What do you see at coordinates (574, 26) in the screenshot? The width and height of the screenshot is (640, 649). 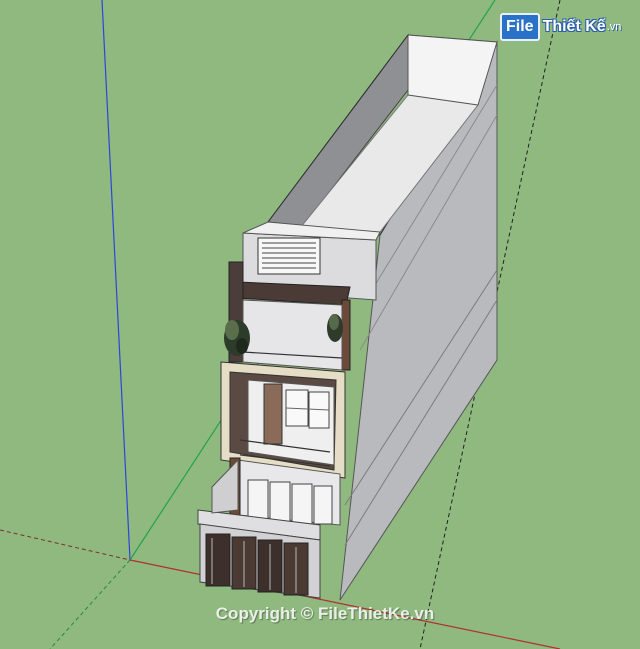 I see `logo-name: Thiết Kế` at bounding box center [574, 26].